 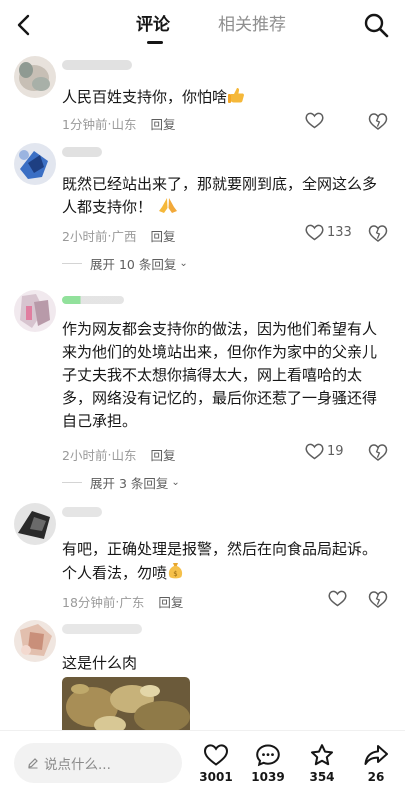 I want to click on comments-count: 1039, so click(x=268, y=777).